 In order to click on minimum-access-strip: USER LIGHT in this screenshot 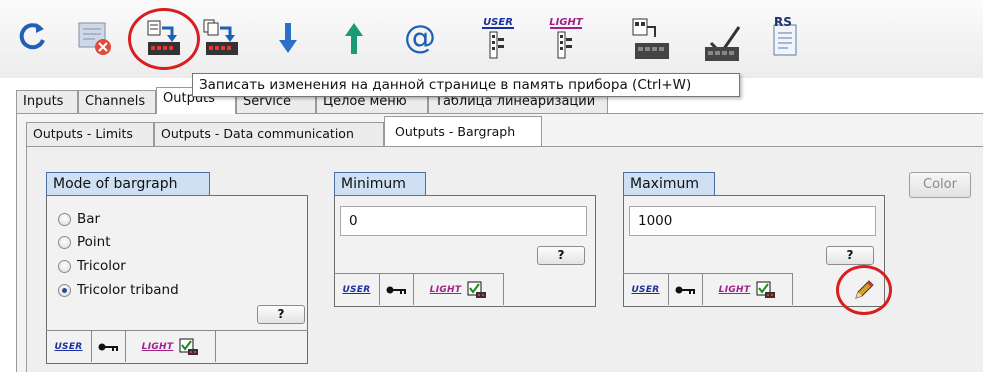, I will do `click(419, 289)`.